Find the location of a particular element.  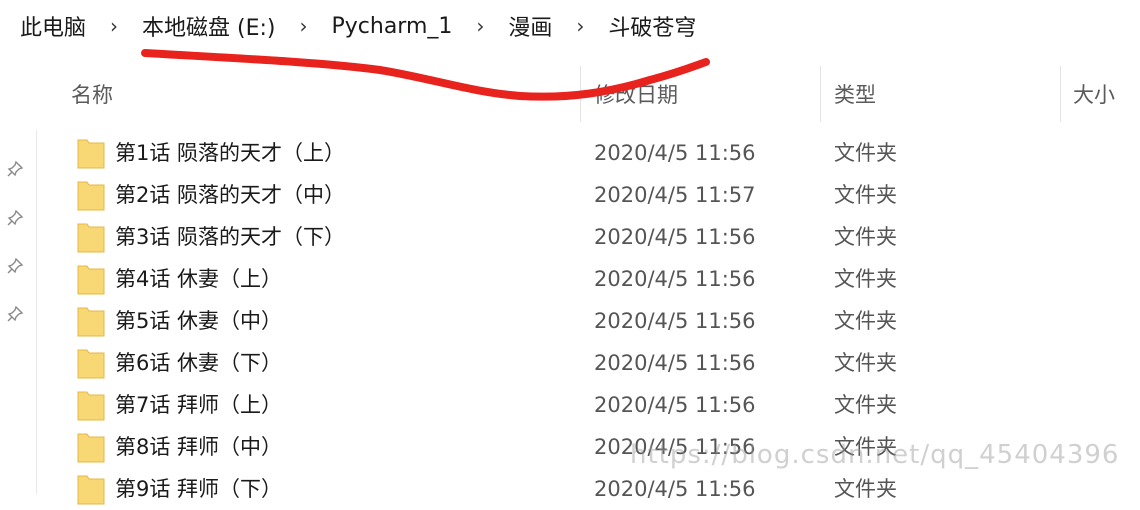

file-name: 第7话 拜师（上） is located at coordinates (199, 405).